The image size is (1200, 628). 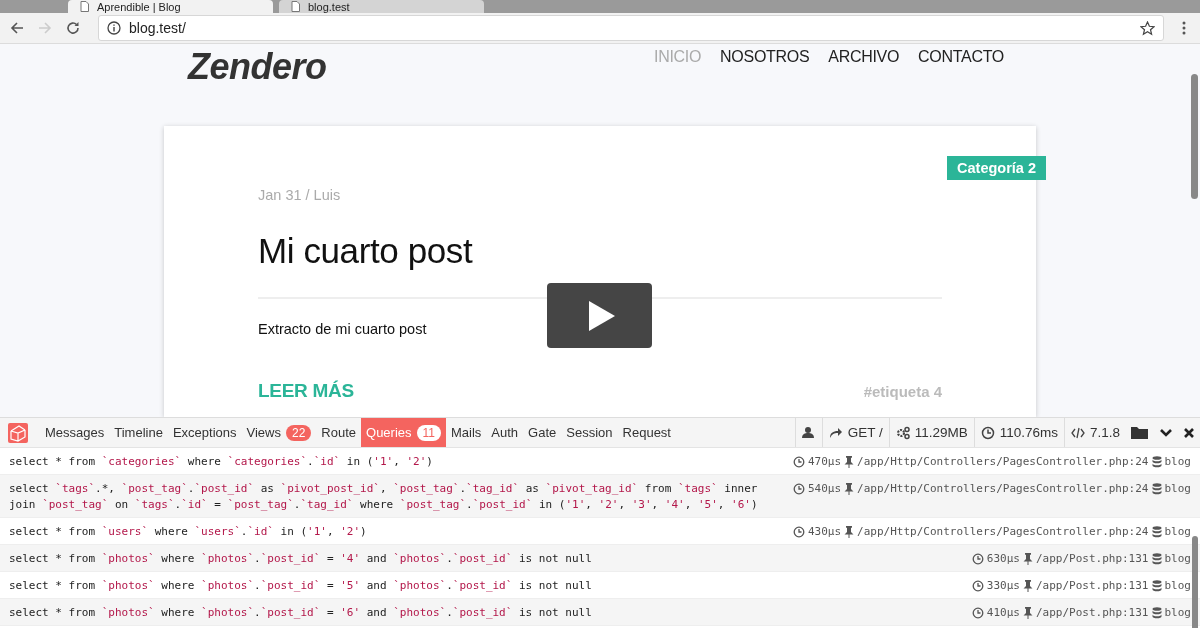 What do you see at coordinates (1003, 613) in the screenshot?
I see `query-duration: 410μs` at bounding box center [1003, 613].